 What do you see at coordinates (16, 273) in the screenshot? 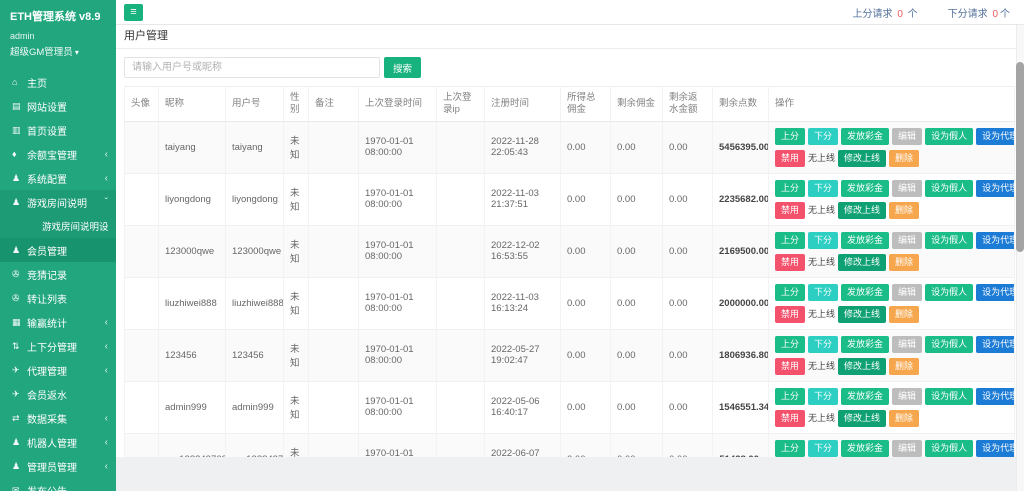
I see `guess-record-icon: ✇` at bounding box center [16, 273].